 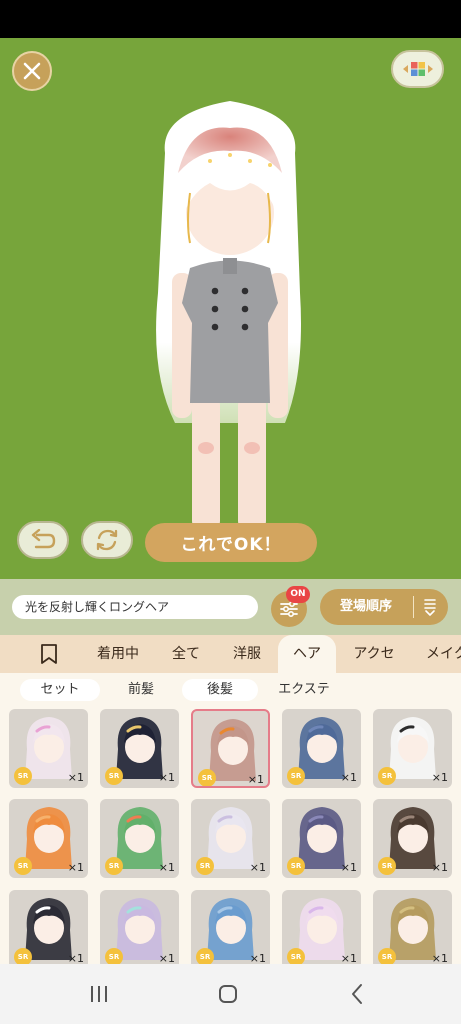 I want to click on reset-button, so click(x=107, y=540).